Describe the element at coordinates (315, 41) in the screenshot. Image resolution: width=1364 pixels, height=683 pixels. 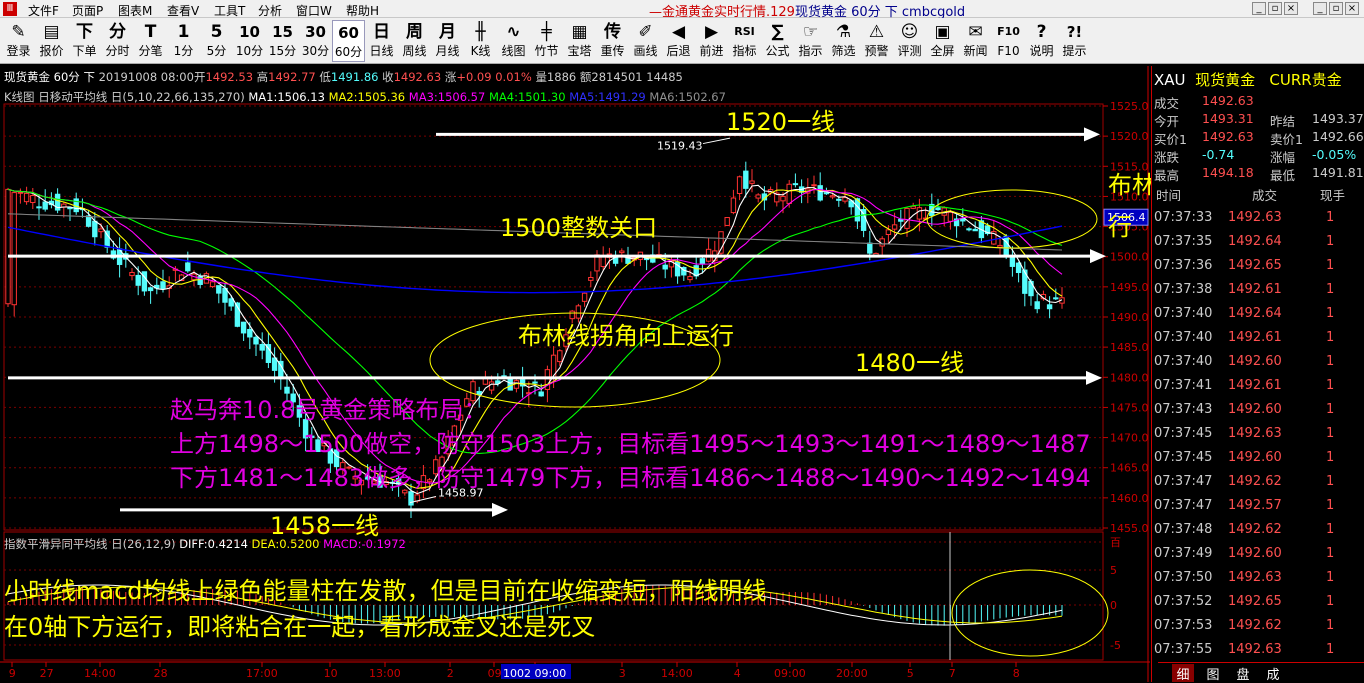
I see `toolbar-button-9: 30 30分` at that location.